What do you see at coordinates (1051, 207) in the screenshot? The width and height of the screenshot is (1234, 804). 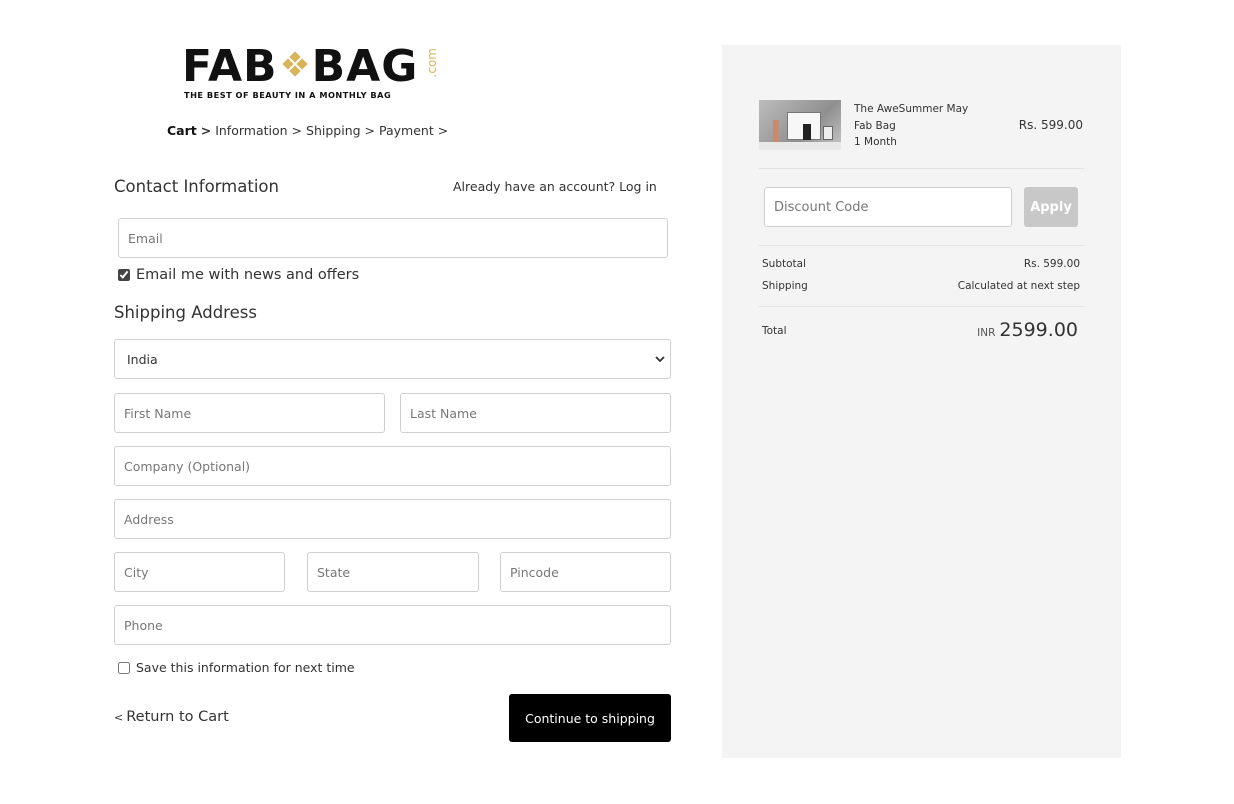 I see `apply-discount-button: Apply` at bounding box center [1051, 207].